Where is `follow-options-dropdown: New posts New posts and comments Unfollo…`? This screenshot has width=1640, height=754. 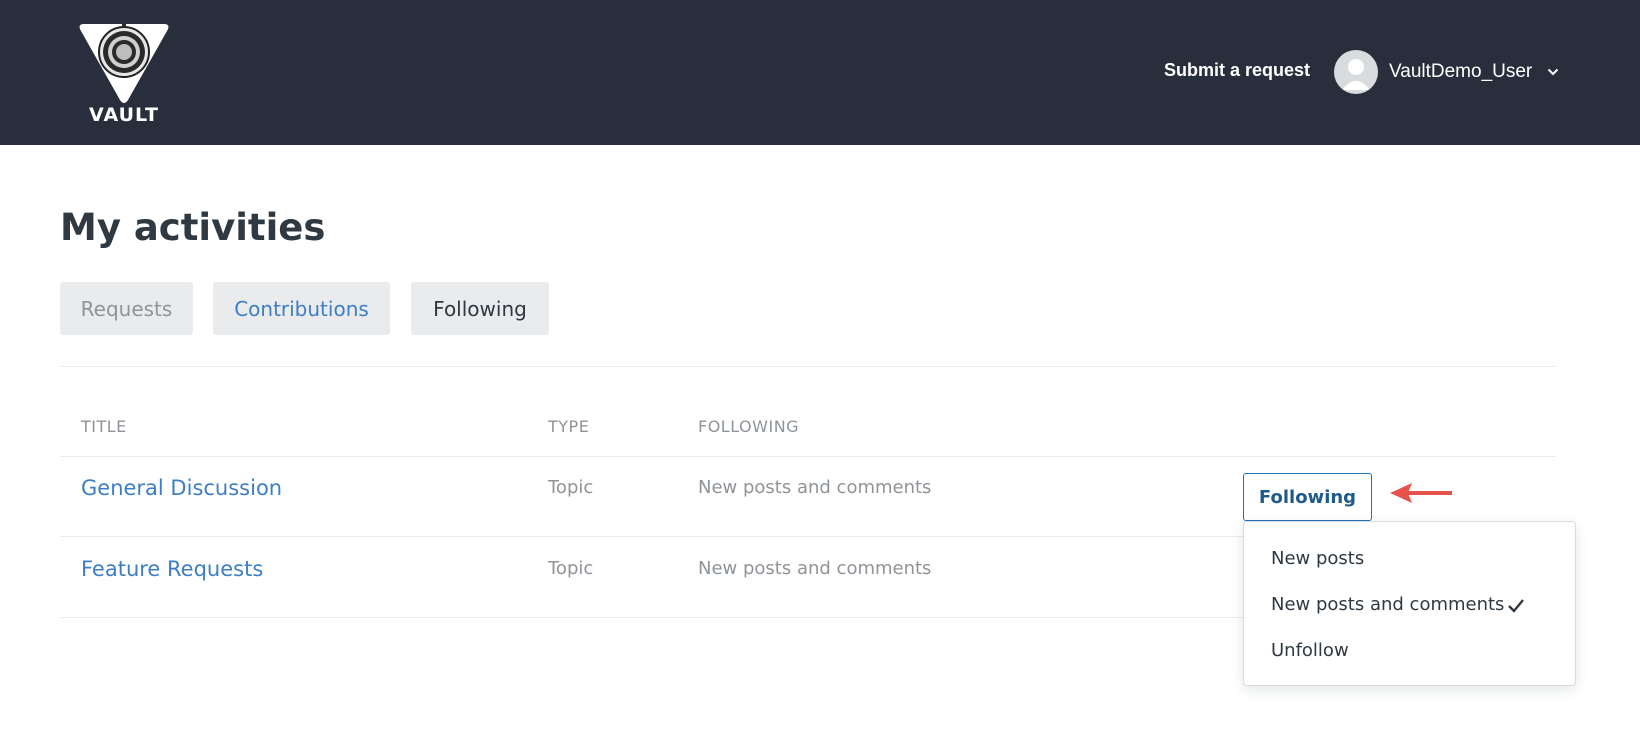 follow-options-dropdown: New posts New posts and comments Unfollo… is located at coordinates (1409, 603).